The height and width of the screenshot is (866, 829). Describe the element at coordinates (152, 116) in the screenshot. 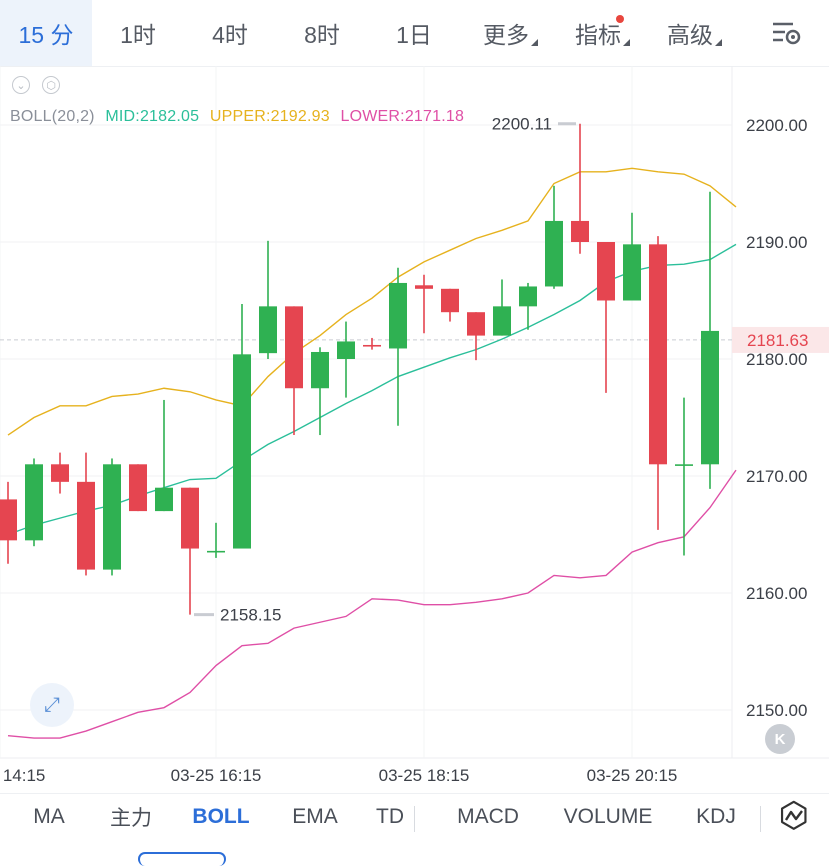

I see `boll-mid: MID:2182.05` at that location.